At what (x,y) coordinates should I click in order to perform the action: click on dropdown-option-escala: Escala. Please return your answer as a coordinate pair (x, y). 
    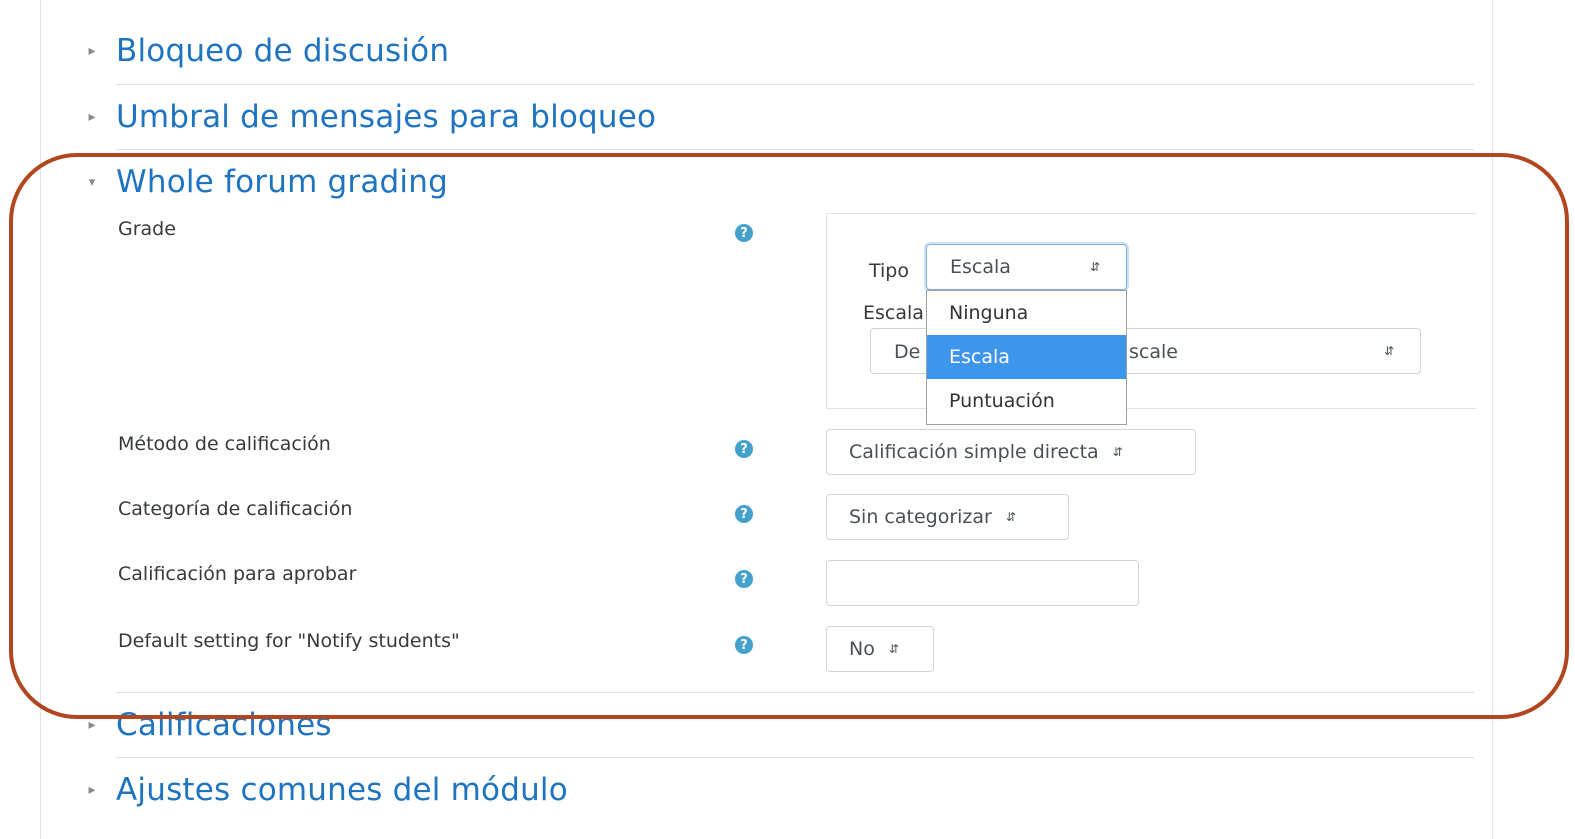
    Looking at the image, I should click on (1026, 357).